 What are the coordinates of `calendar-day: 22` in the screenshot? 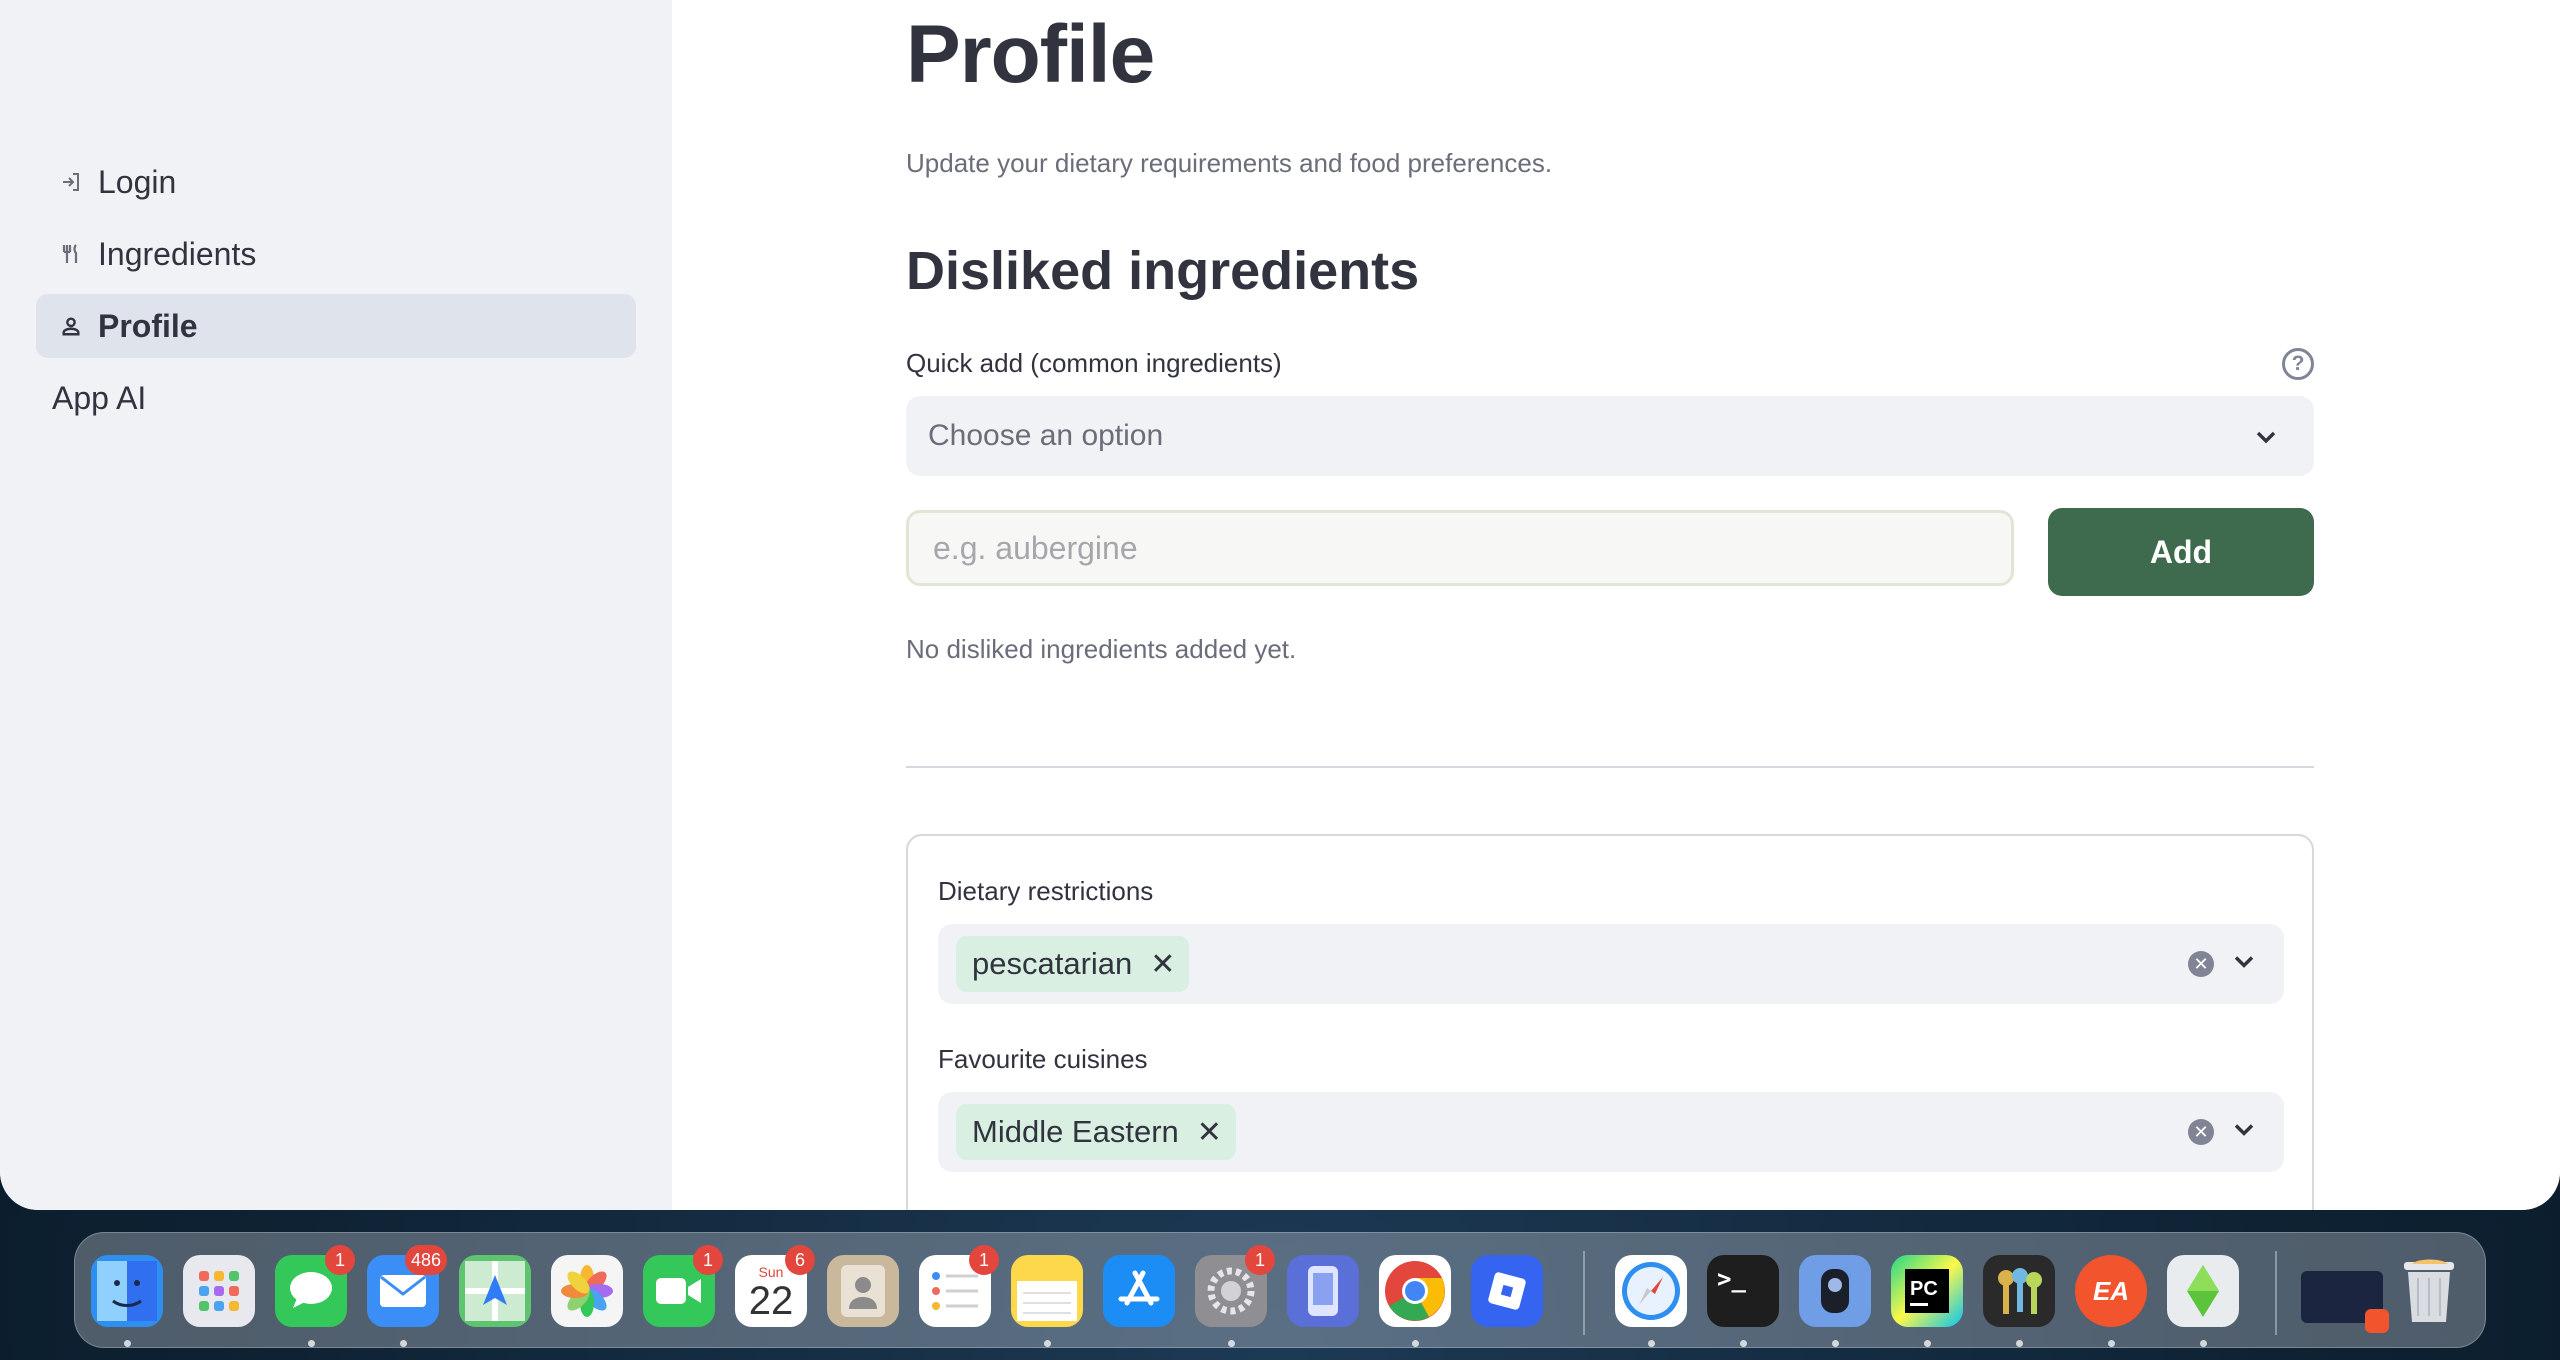 It's located at (771, 1301).